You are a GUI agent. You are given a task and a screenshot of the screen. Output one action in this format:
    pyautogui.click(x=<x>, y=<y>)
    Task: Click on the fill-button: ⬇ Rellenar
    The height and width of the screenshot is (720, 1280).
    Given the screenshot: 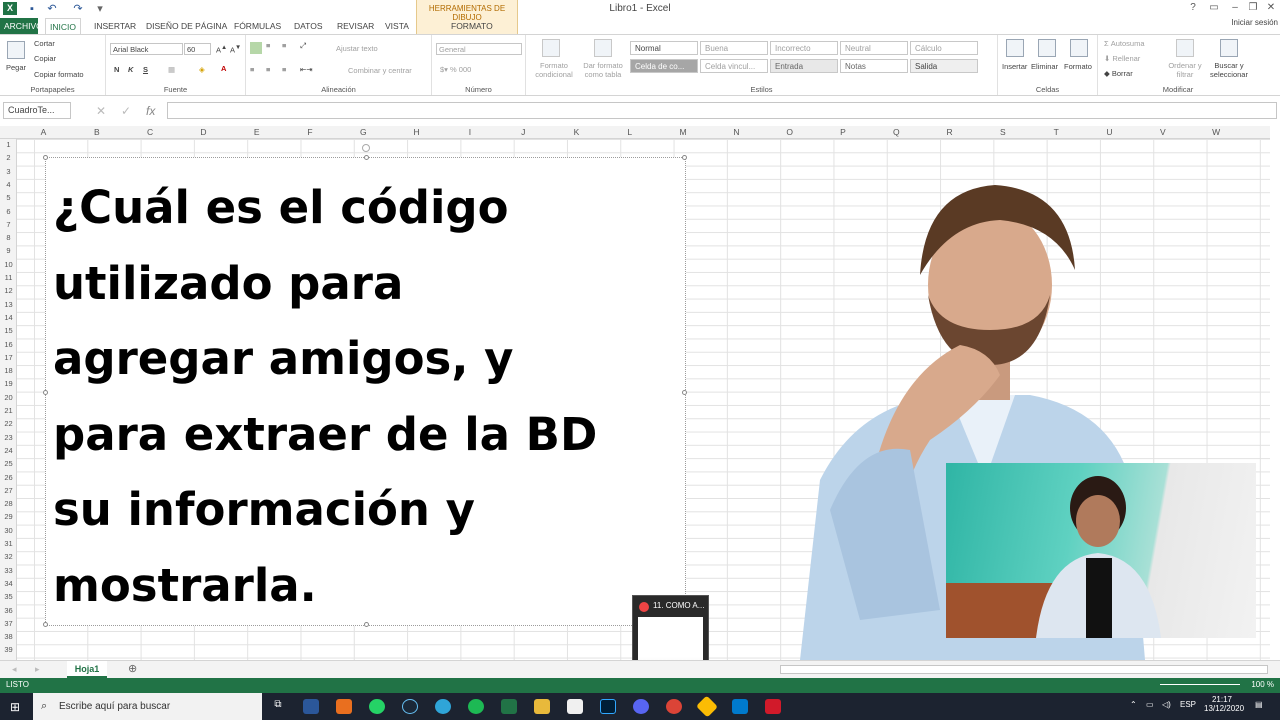 What is the action you would take?
    pyautogui.click(x=1122, y=58)
    